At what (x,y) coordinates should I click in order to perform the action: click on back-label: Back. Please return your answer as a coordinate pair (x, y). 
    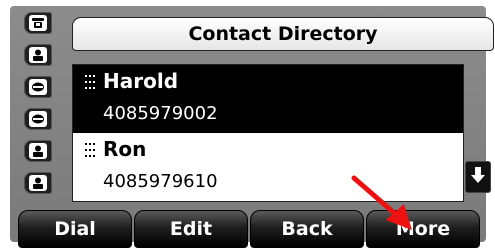
    Looking at the image, I should click on (307, 229).